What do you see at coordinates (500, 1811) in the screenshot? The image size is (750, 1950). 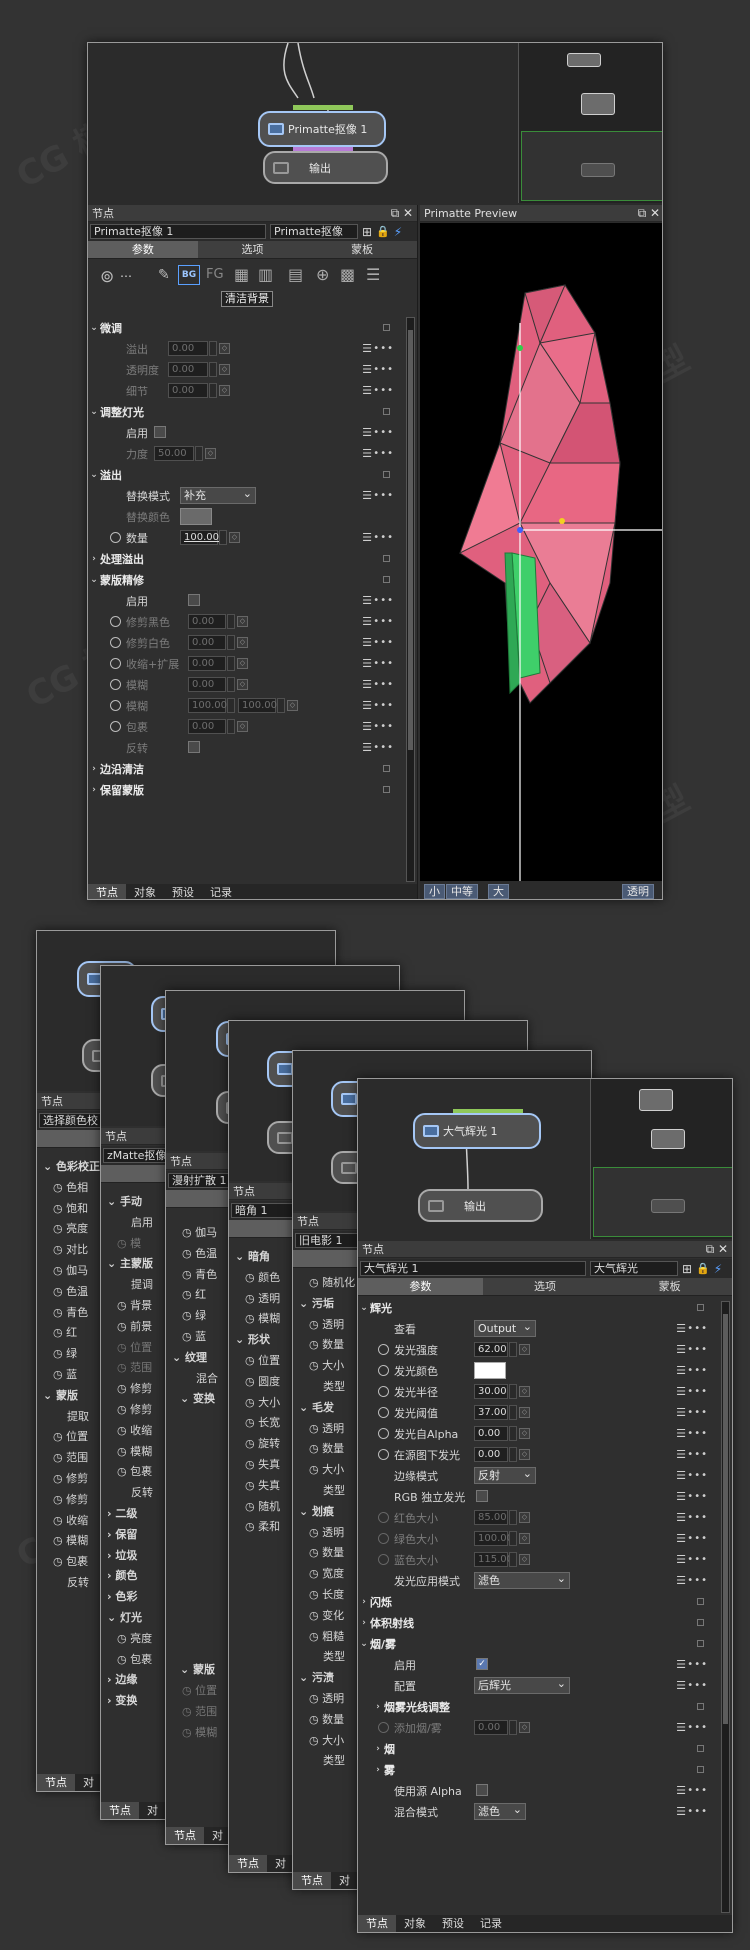 I see `blend-mode-dropdown: 滤色` at bounding box center [500, 1811].